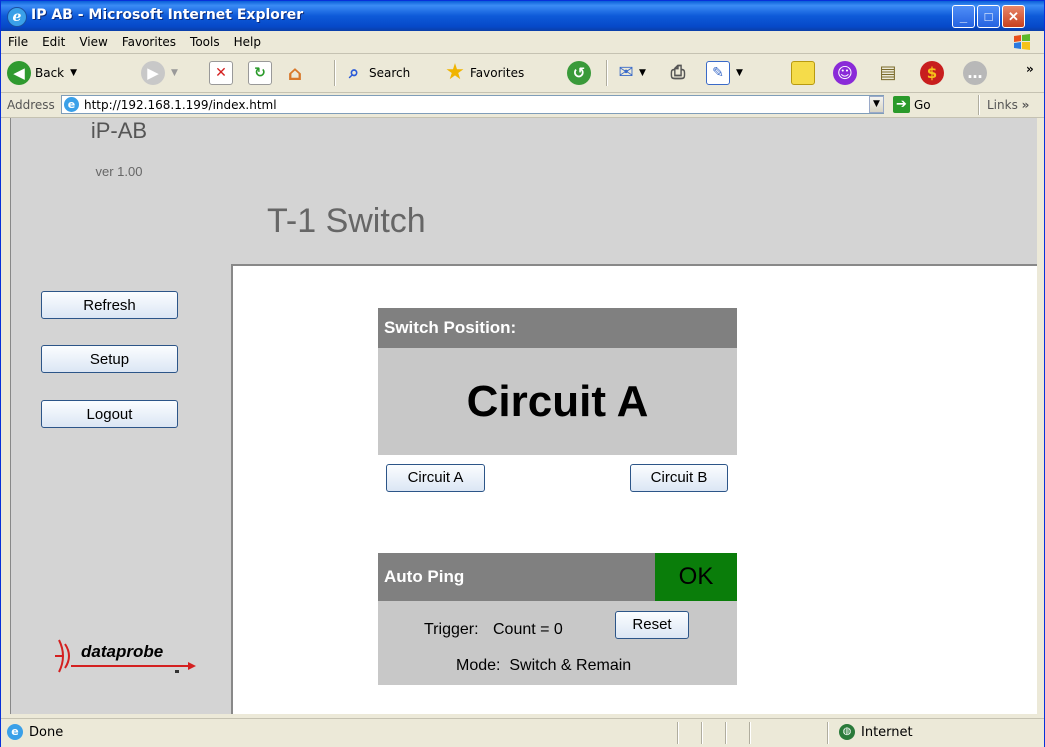 Image resolution: width=1045 pixels, height=747 pixels. Describe the element at coordinates (642, 73) in the screenshot. I see `mail-dropdown-icon: ▼` at that location.